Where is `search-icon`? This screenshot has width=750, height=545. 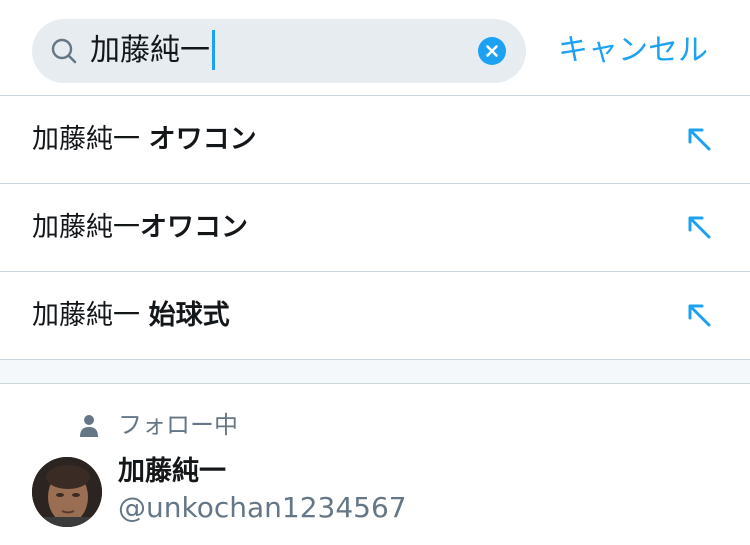
search-icon is located at coordinates (64, 51).